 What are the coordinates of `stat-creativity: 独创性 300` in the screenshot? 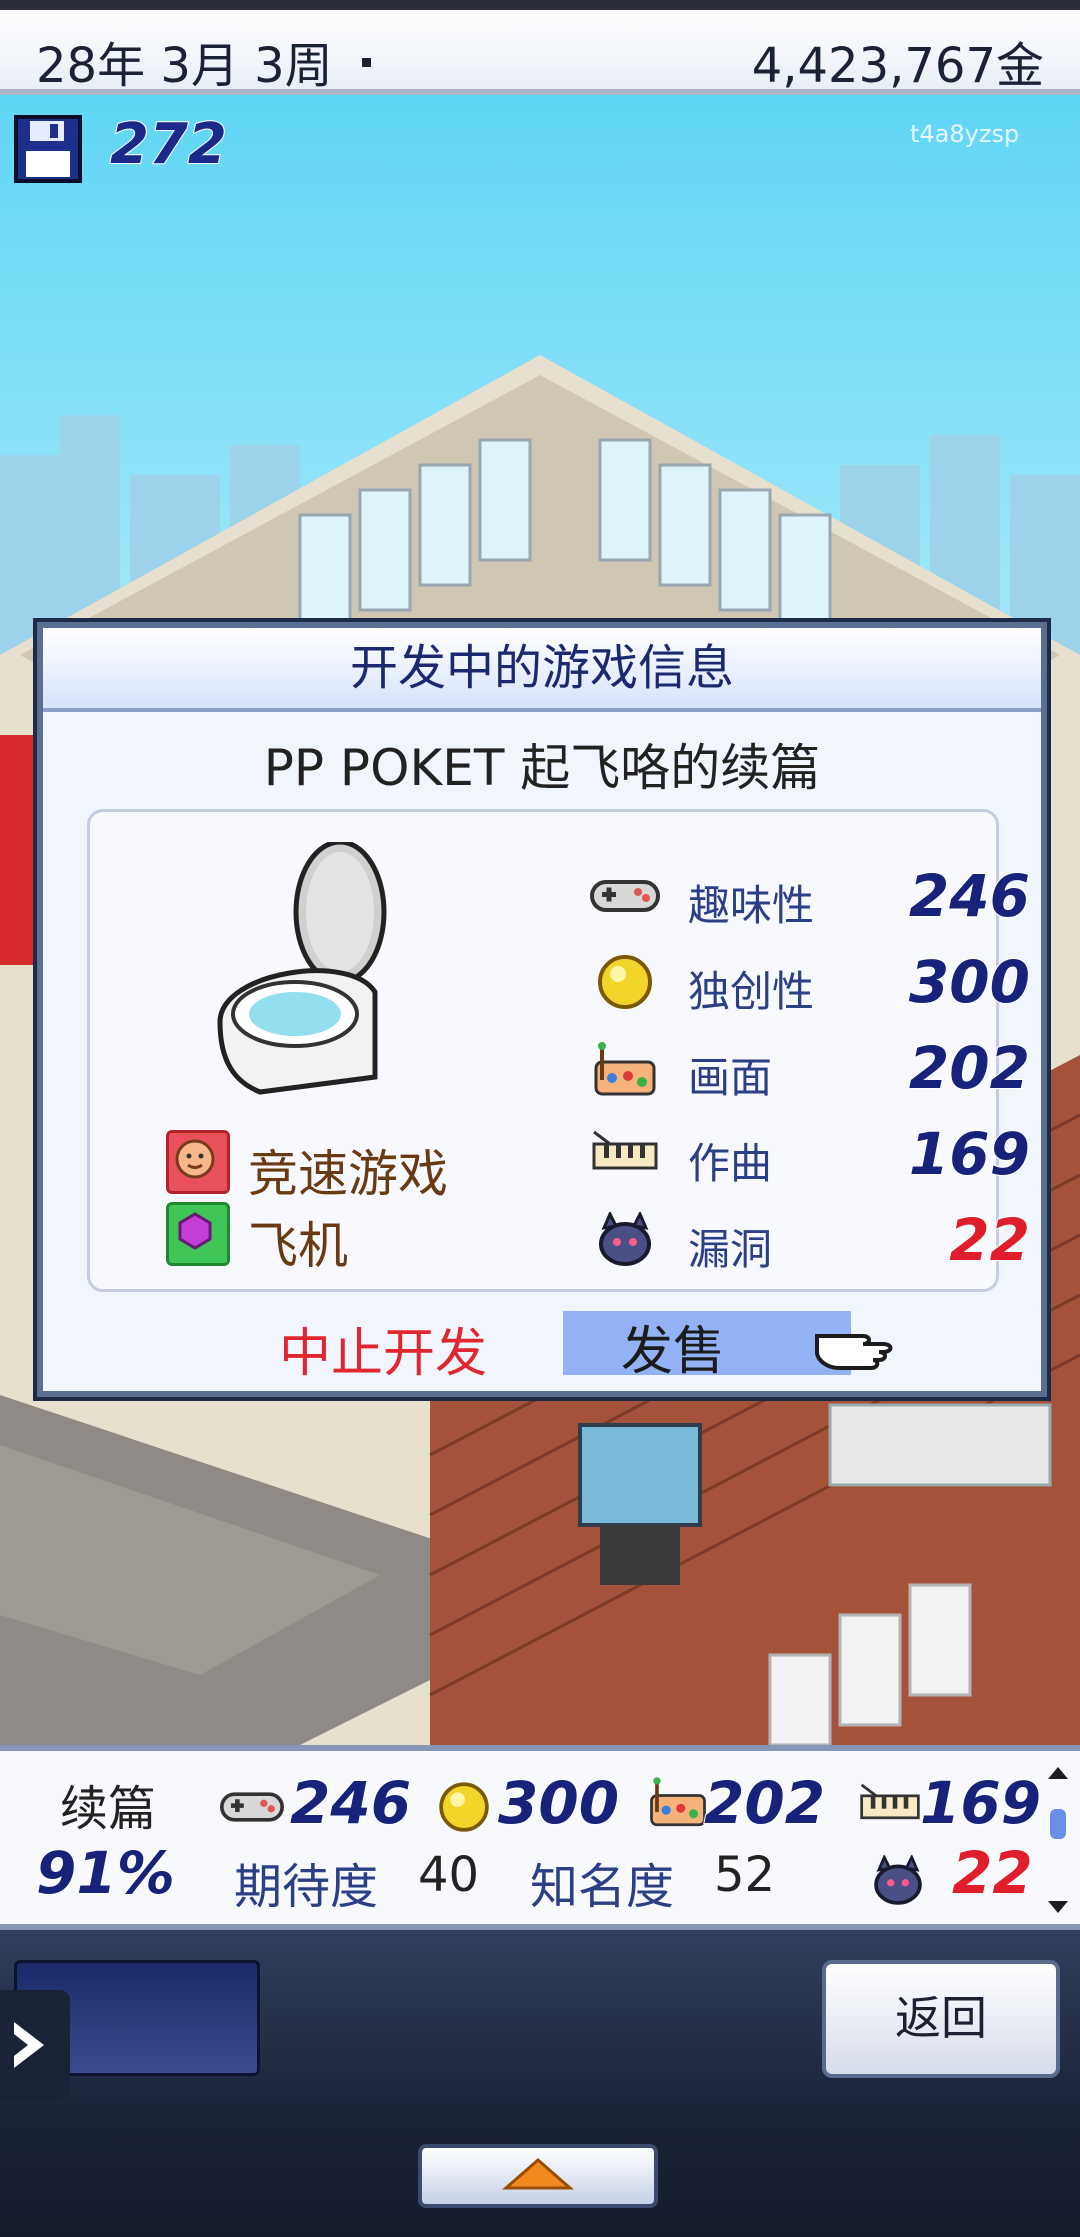 It's located at (810, 982).